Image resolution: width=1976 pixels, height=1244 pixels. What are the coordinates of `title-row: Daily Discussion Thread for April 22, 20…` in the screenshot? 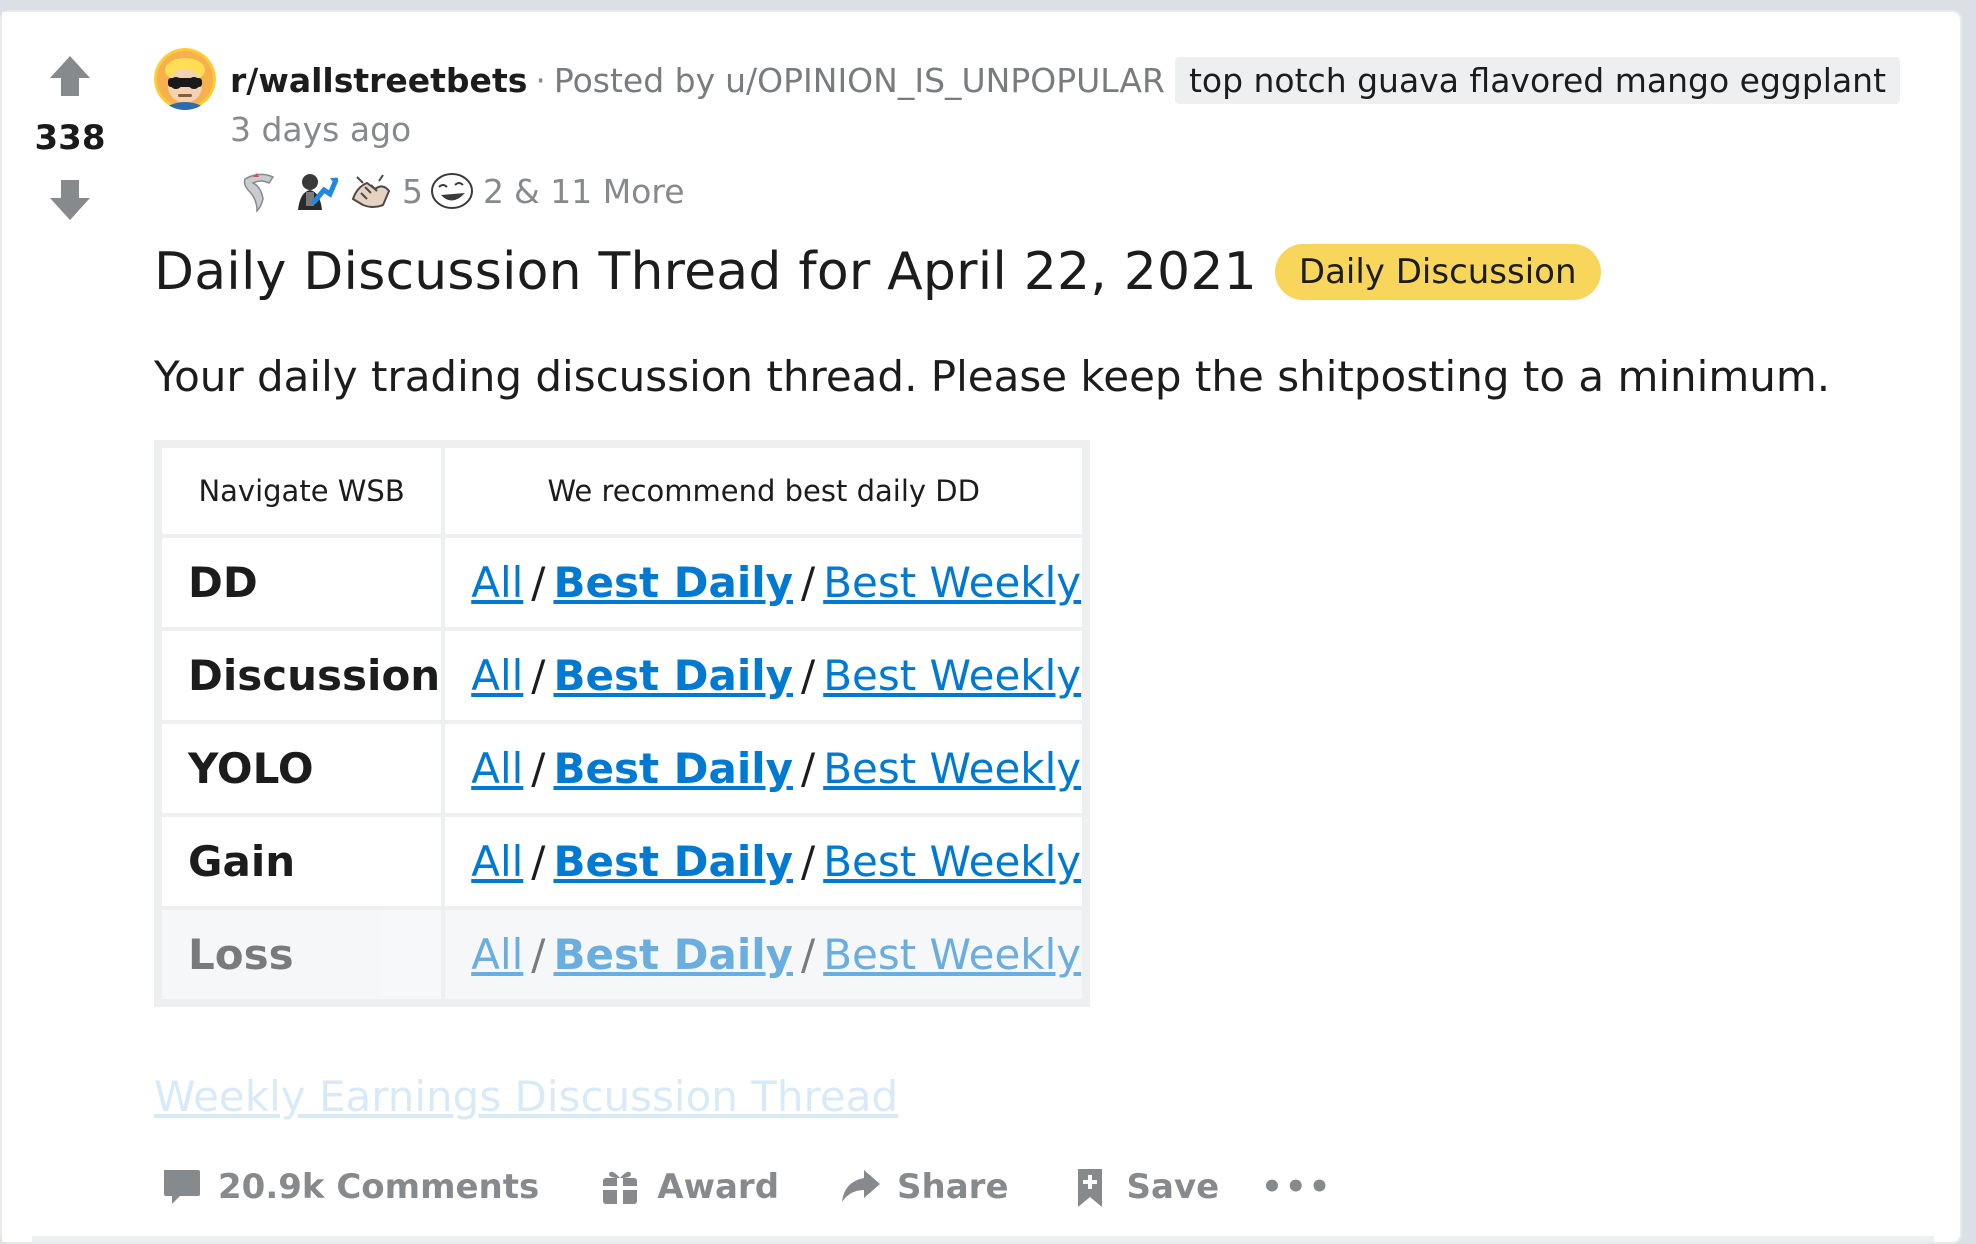 It's located at (877, 272).